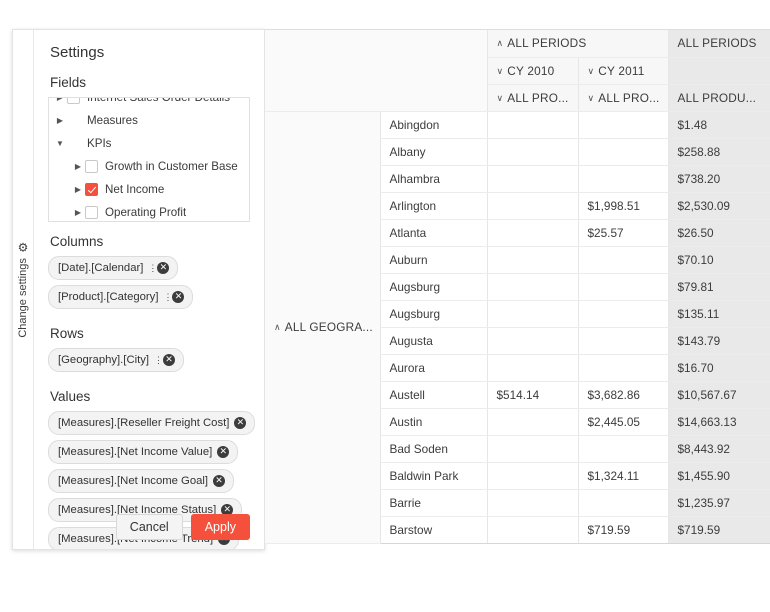  What do you see at coordinates (719, 476) in the screenshot?
I see `pivot-total-cell: $1,455.90` at bounding box center [719, 476].